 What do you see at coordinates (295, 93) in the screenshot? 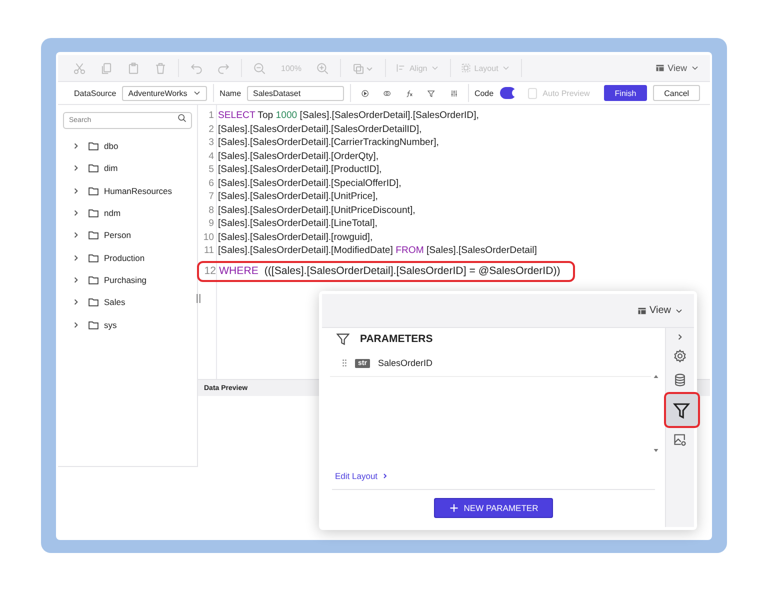
I see `name-field: SalesDataset` at bounding box center [295, 93].